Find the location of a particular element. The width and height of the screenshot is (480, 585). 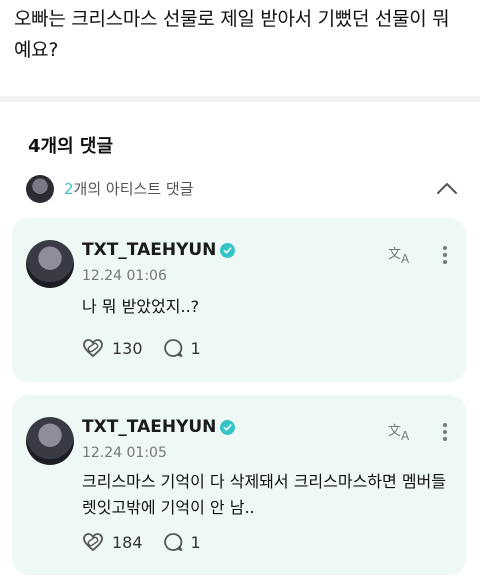

artist-comment-count: 2 is located at coordinates (69, 189).